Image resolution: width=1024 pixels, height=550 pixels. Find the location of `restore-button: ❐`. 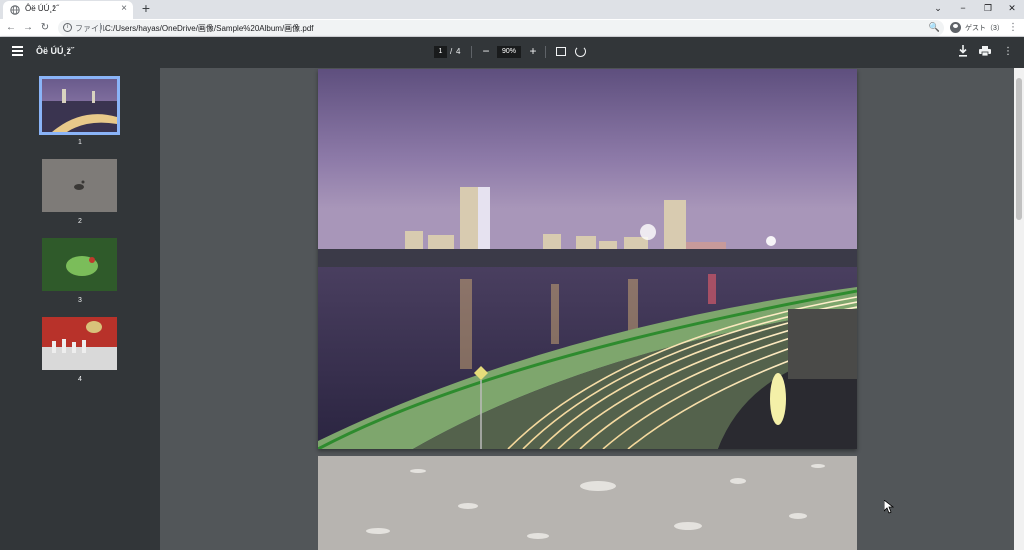

restore-button: ❐ is located at coordinates (988, 8).